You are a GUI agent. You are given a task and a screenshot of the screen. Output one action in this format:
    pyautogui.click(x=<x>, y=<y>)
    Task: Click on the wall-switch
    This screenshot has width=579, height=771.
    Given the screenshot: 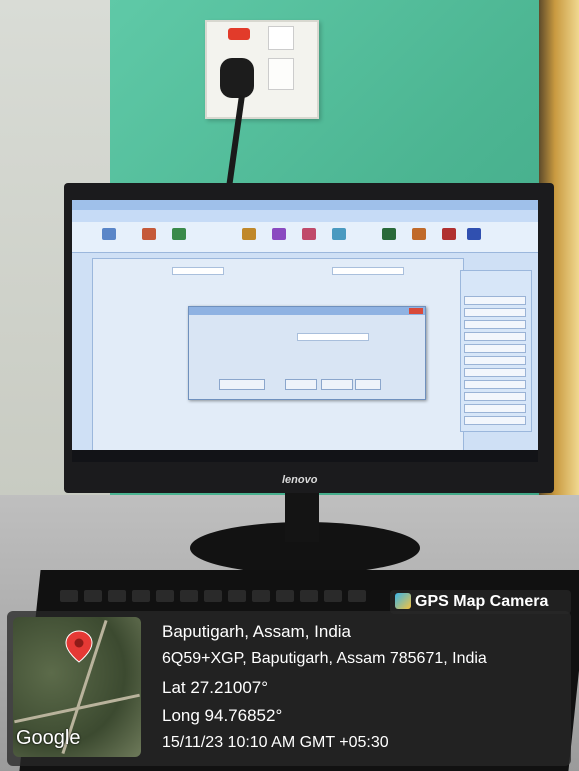 What is the action you would take?
    pyautogui.click(x=281, y=38)
    